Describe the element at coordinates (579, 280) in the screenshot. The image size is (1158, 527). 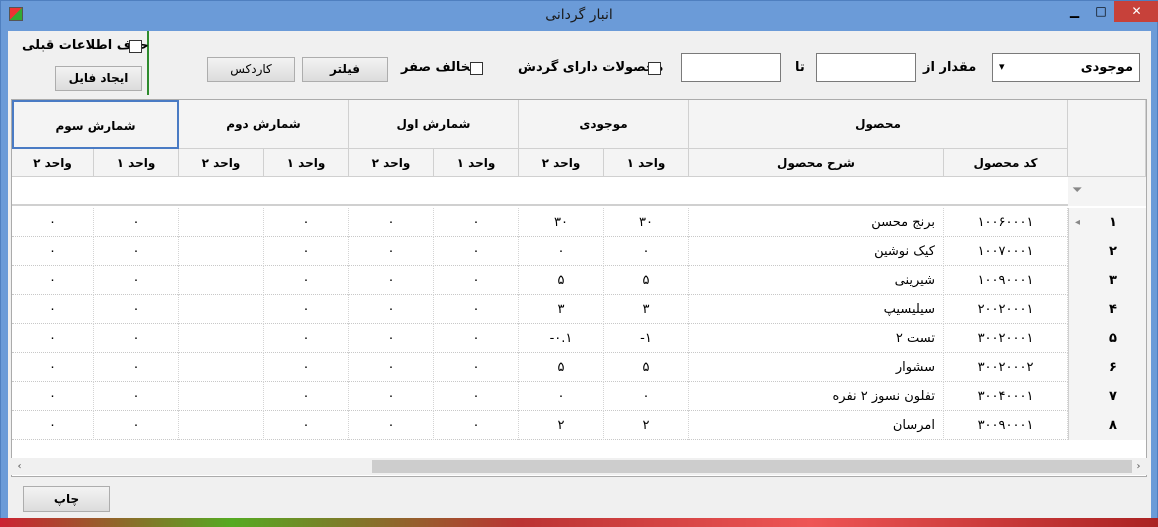
I see `table-row: ۳ ۱۰۰۹۰۰۰۱ شیرینی ۵ ۵ ۰ ۰ ۰ ۰ ۰` at that location.